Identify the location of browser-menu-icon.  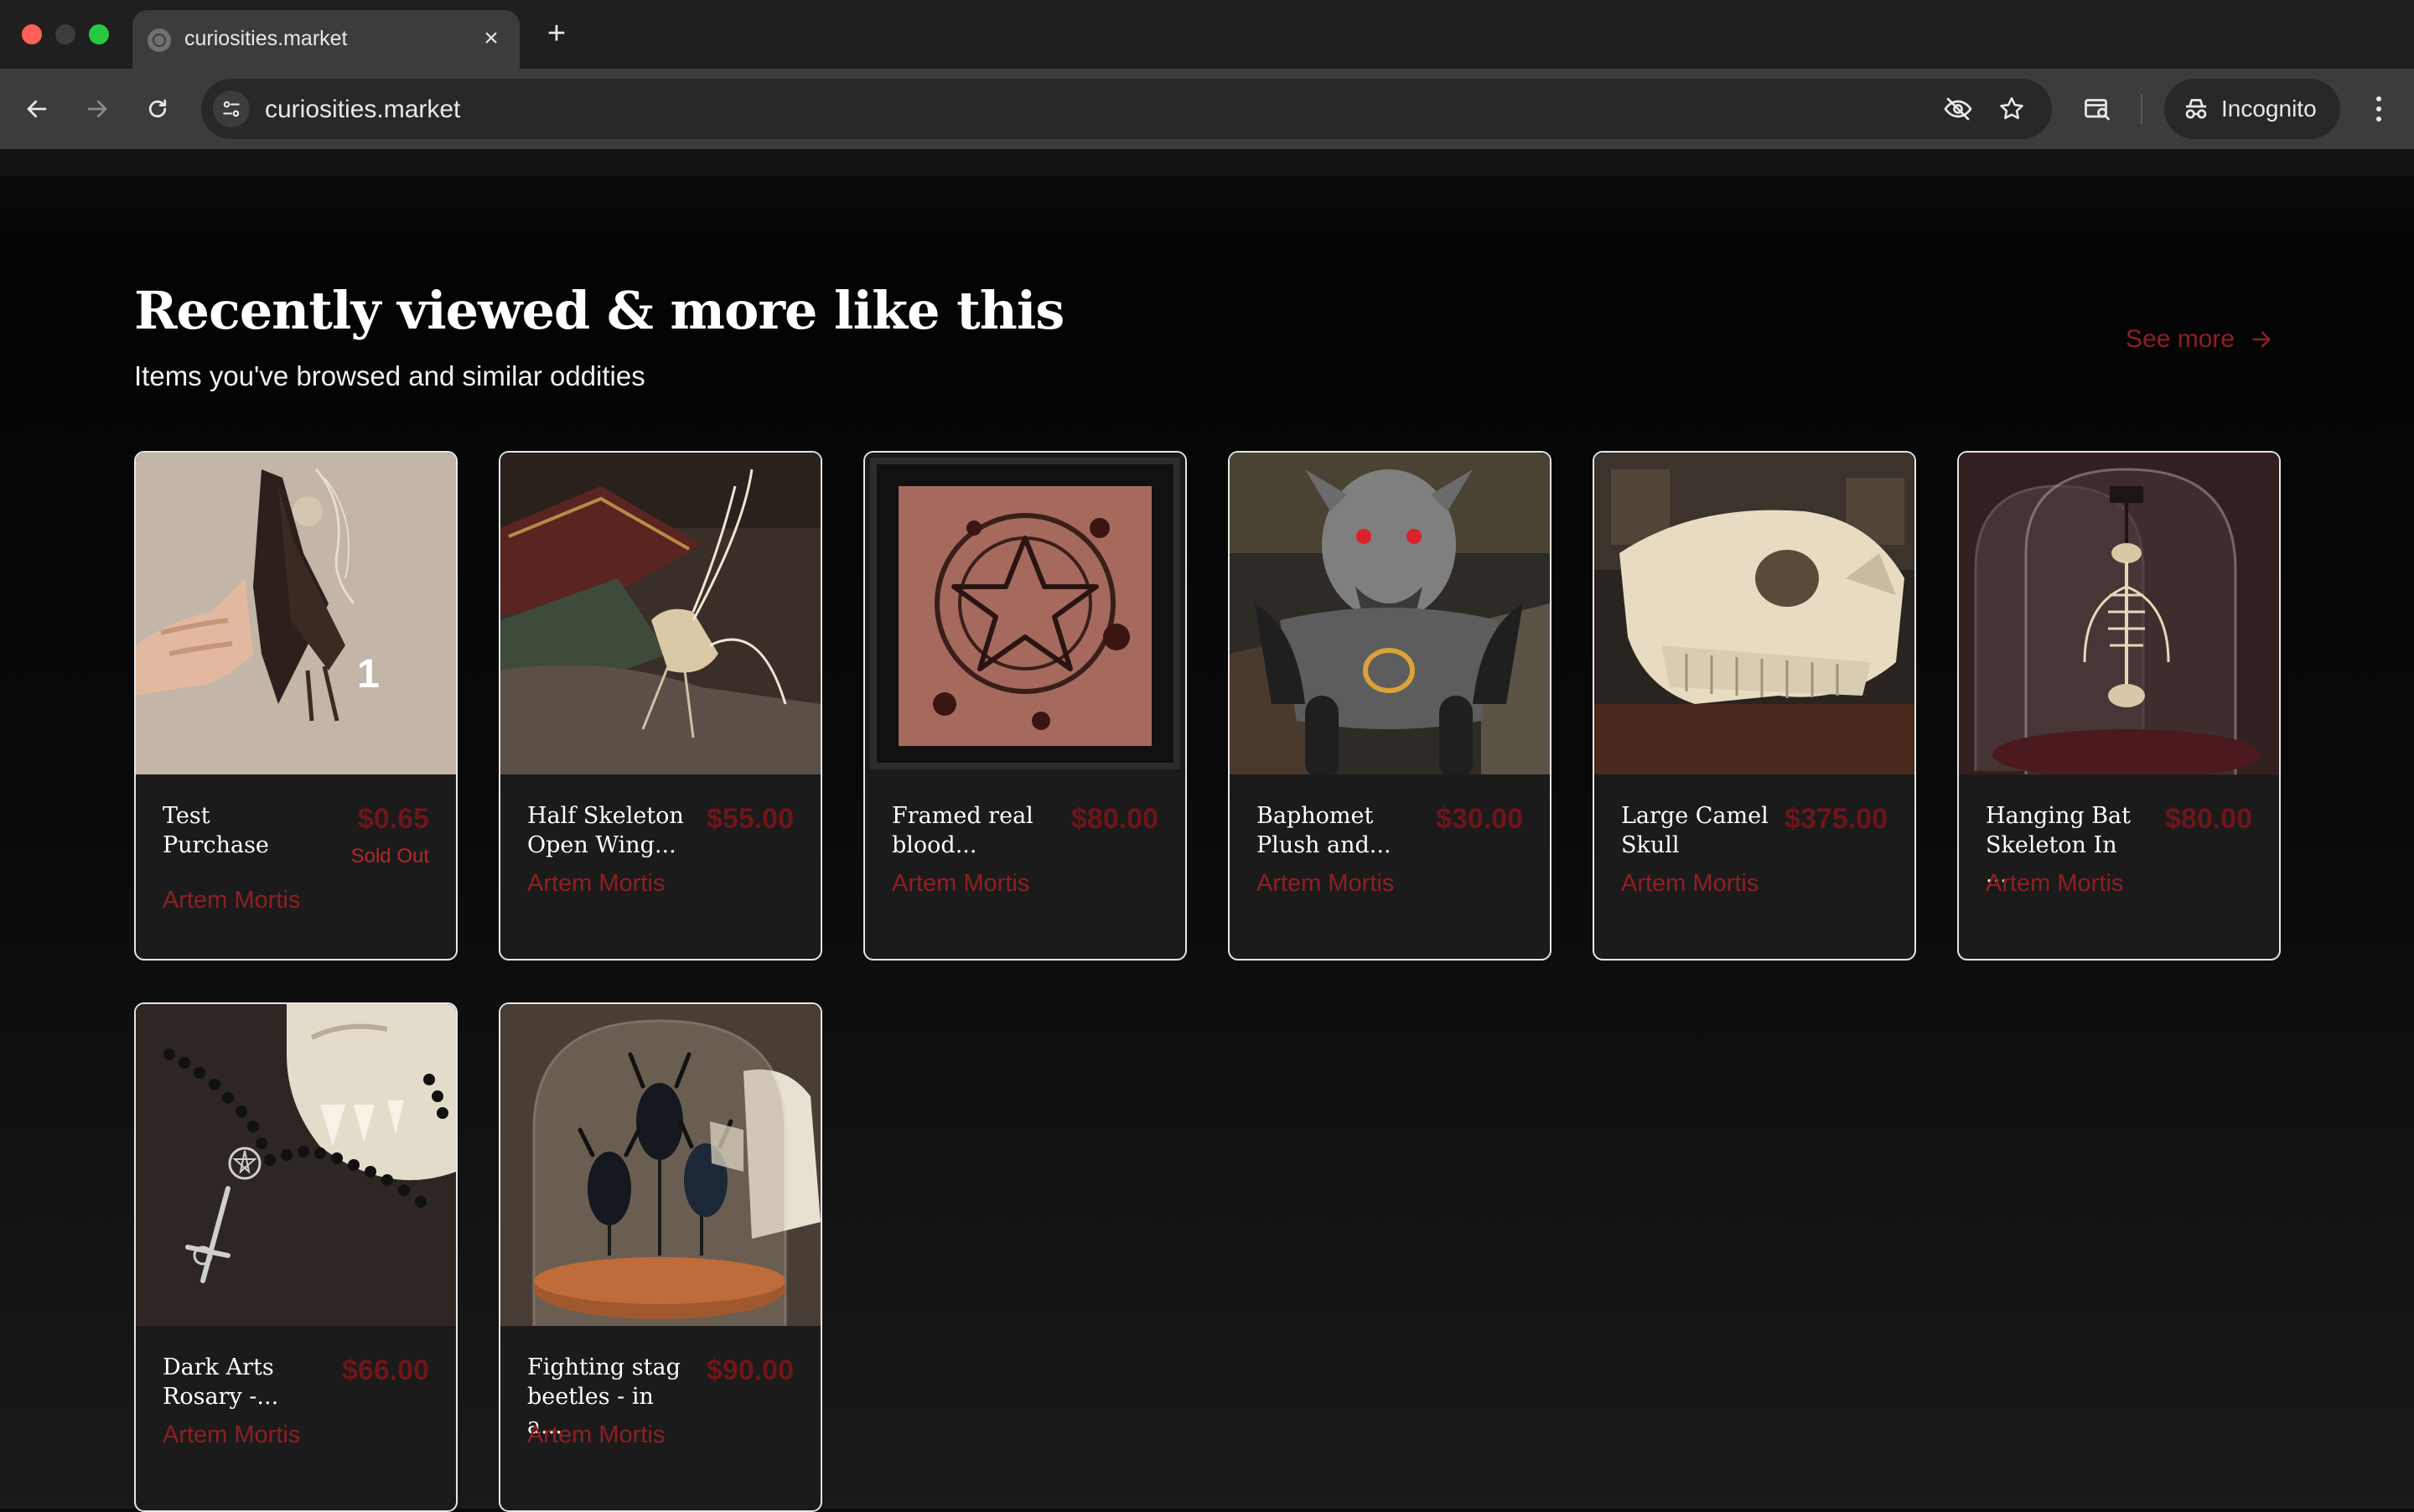
(2379, 109).